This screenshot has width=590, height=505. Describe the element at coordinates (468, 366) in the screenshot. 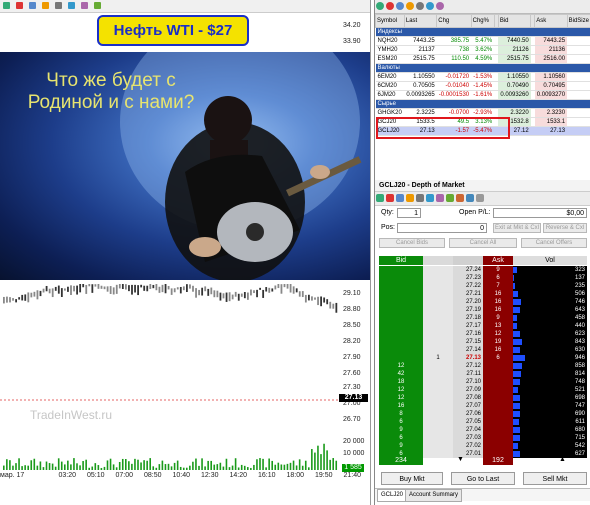

I see `price-cell: 27.12` at that location.